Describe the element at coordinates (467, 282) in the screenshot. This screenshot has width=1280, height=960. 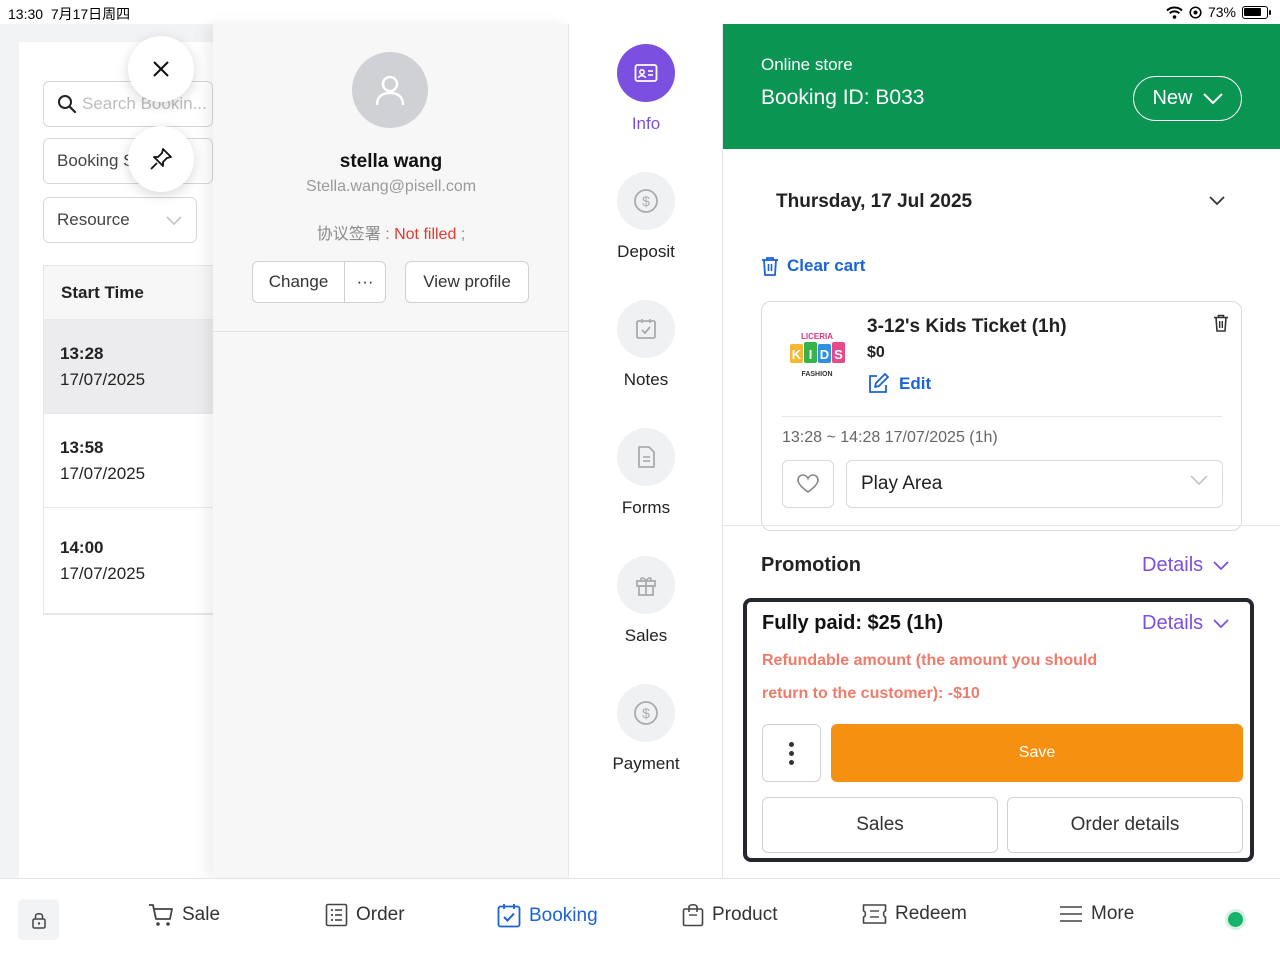
I see `view-profile-button: View profile` at that location.